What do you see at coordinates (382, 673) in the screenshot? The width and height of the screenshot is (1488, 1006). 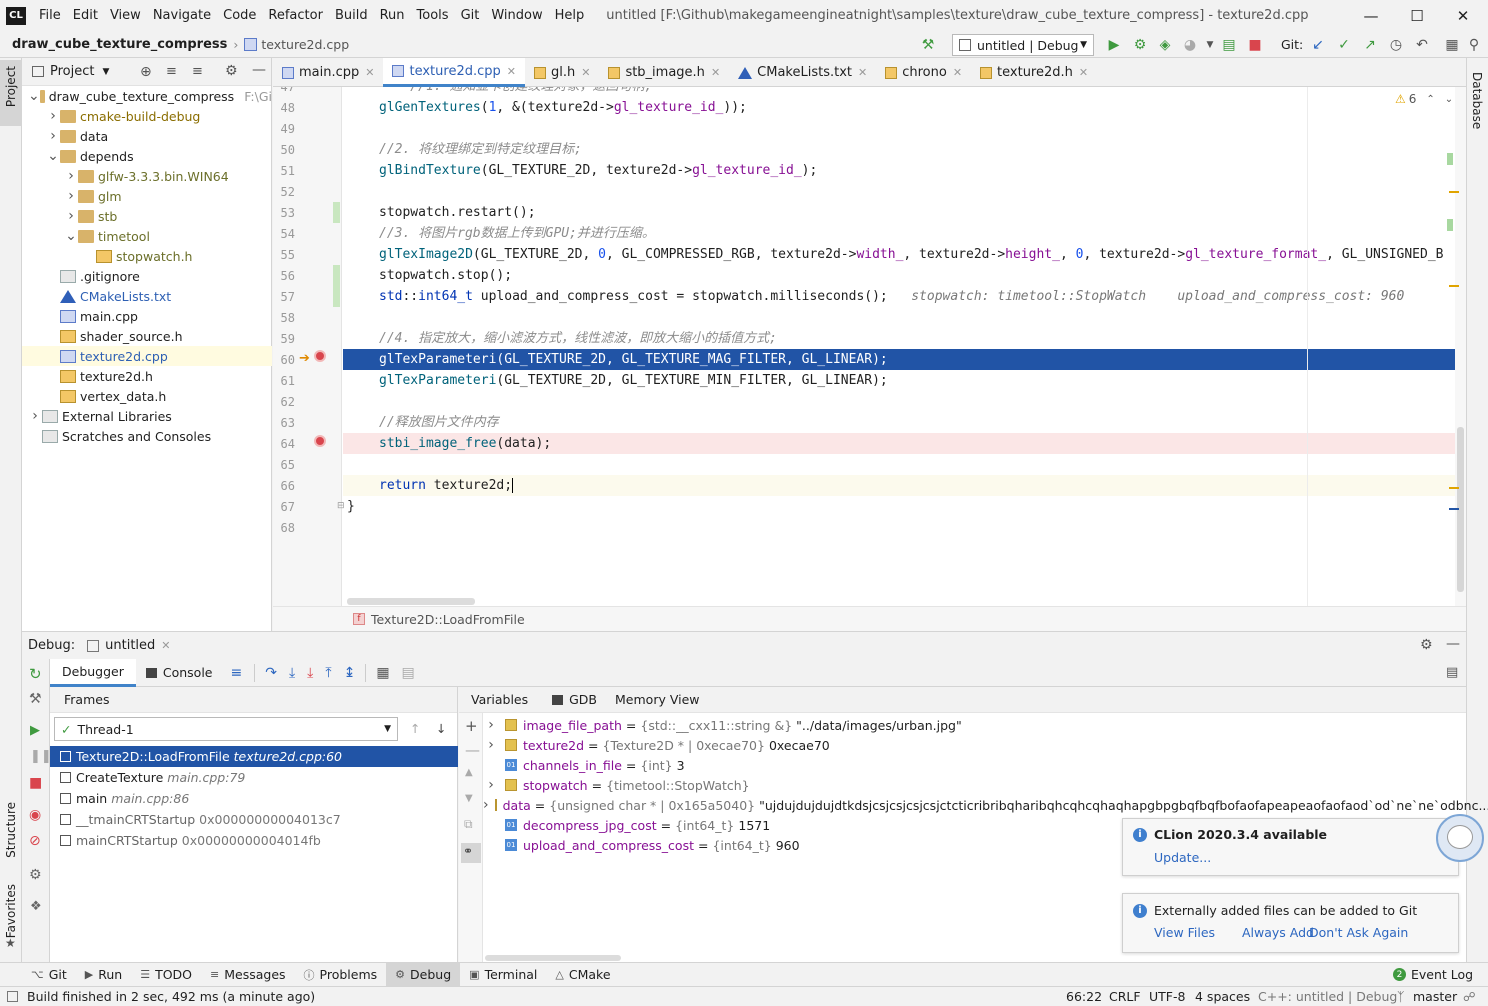 I see `evaluate-icon: ▦` at bounding box center [382, 673].